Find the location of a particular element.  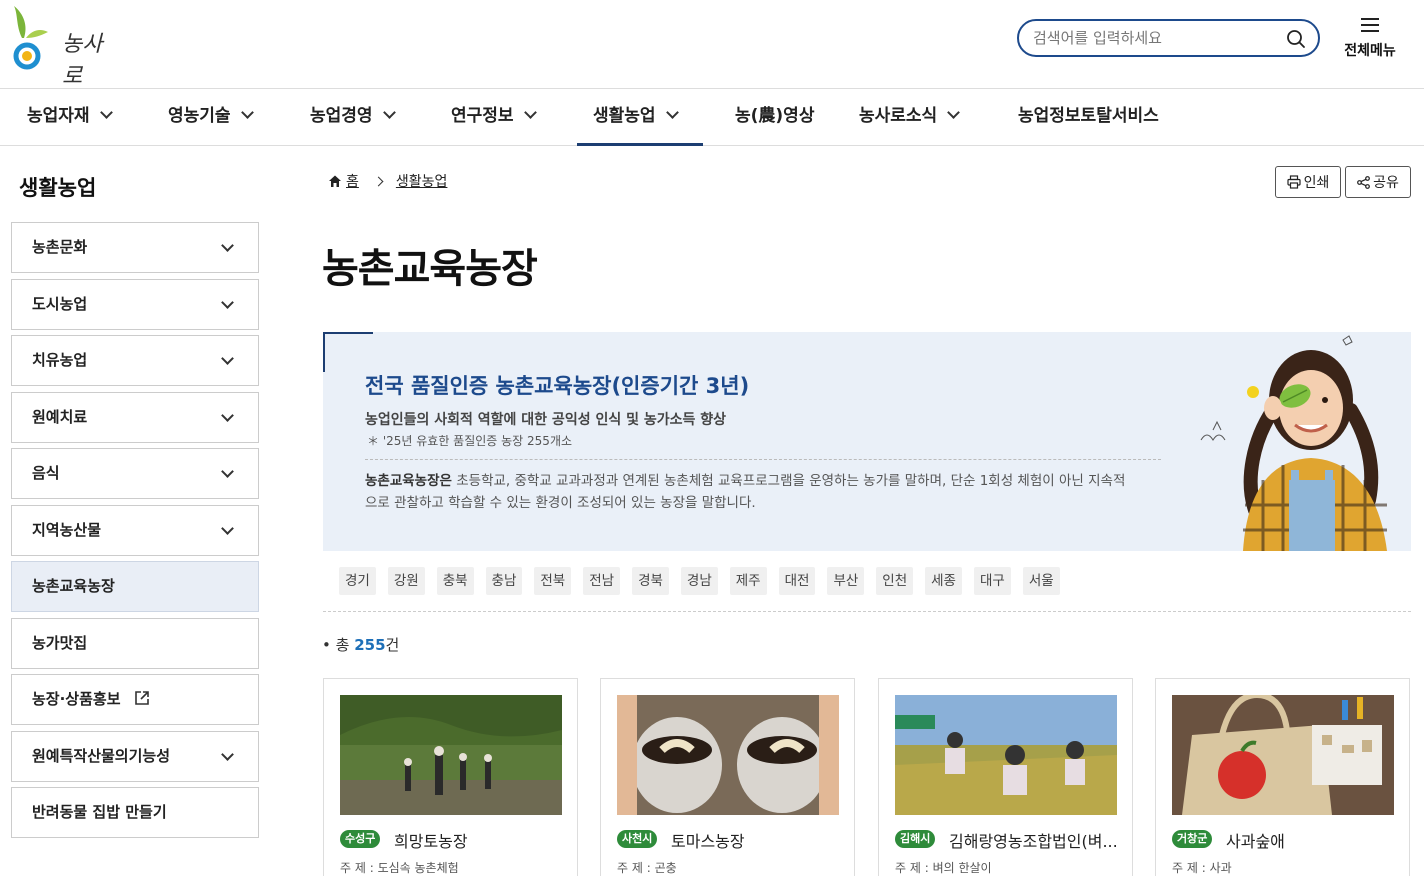

lnb-label: 농장·상품홍보 is located at coordinates (76, 699).